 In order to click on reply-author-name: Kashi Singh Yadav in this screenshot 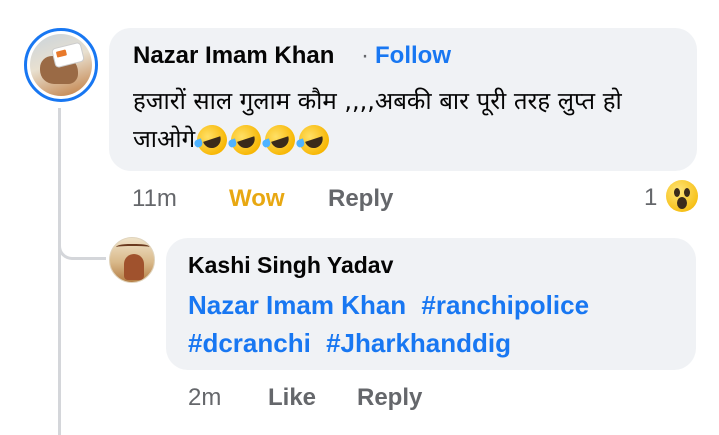, I will do `click(290, 265)`.